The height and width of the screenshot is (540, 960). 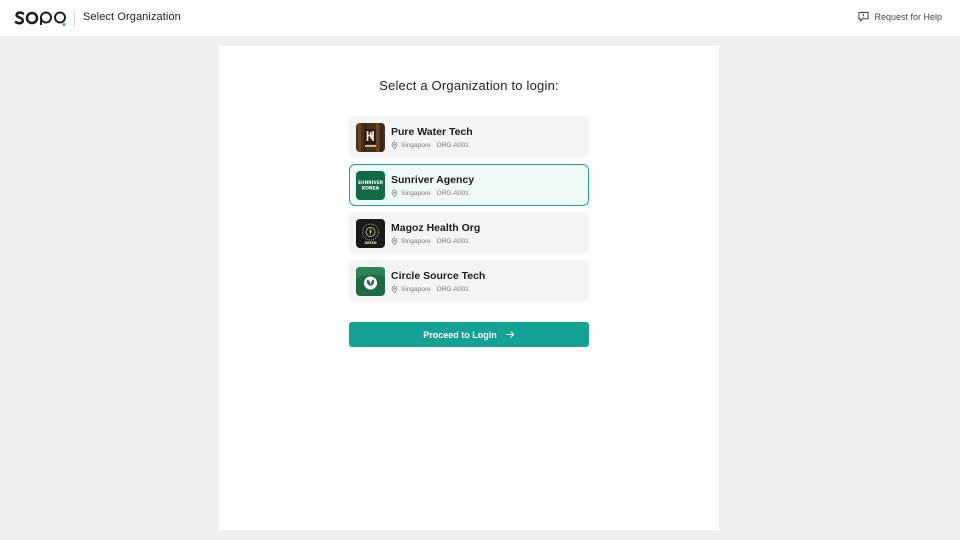 I want to click on org-item-circle-source-tech: Circle Source Tech Singapore ORG-A001, so click(x=469, y=281).